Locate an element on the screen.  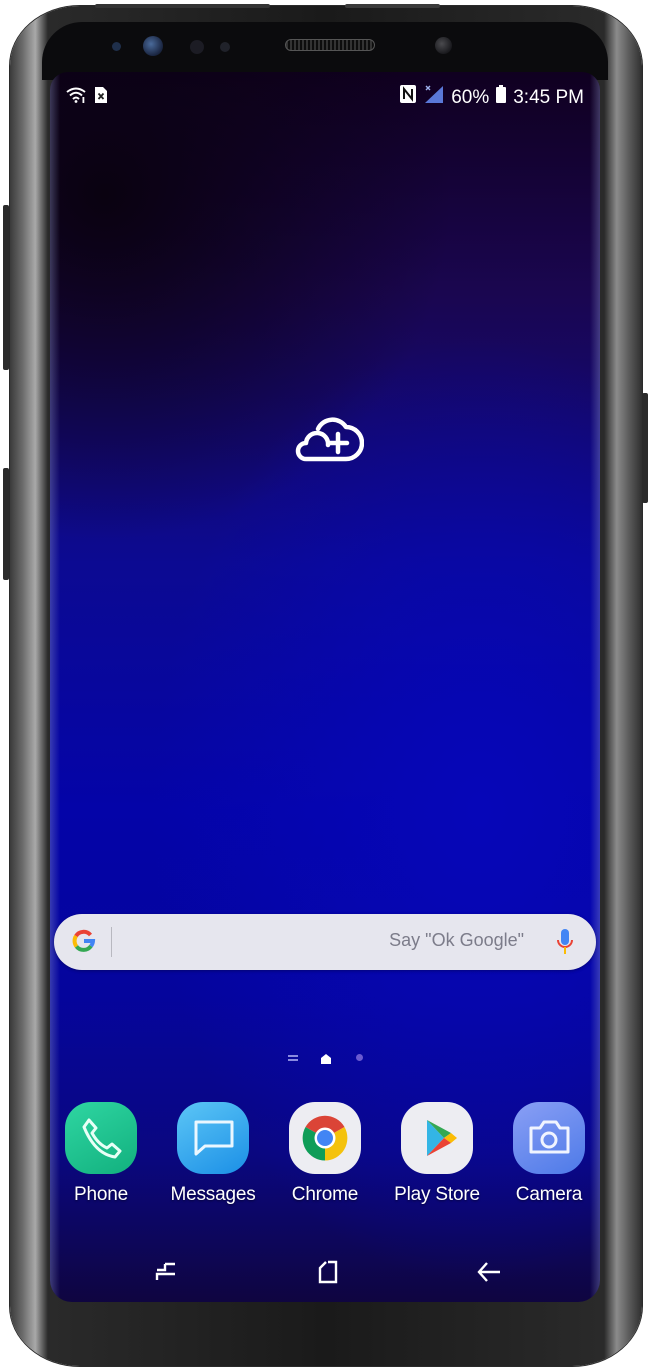
recents-icon is located at coordinates (166, 1272).